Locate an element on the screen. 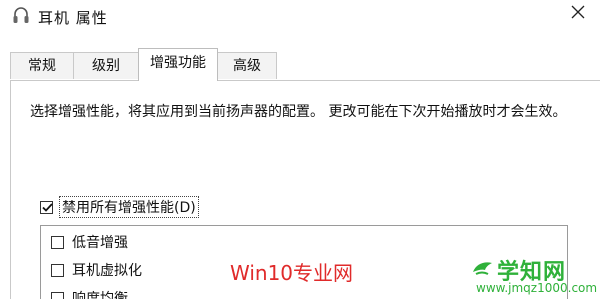 Image resolution: width=600 pixels, height=299 pixels. disable-all-label: 禁用所有增强性能(D) is located at coordinates (129, 207).